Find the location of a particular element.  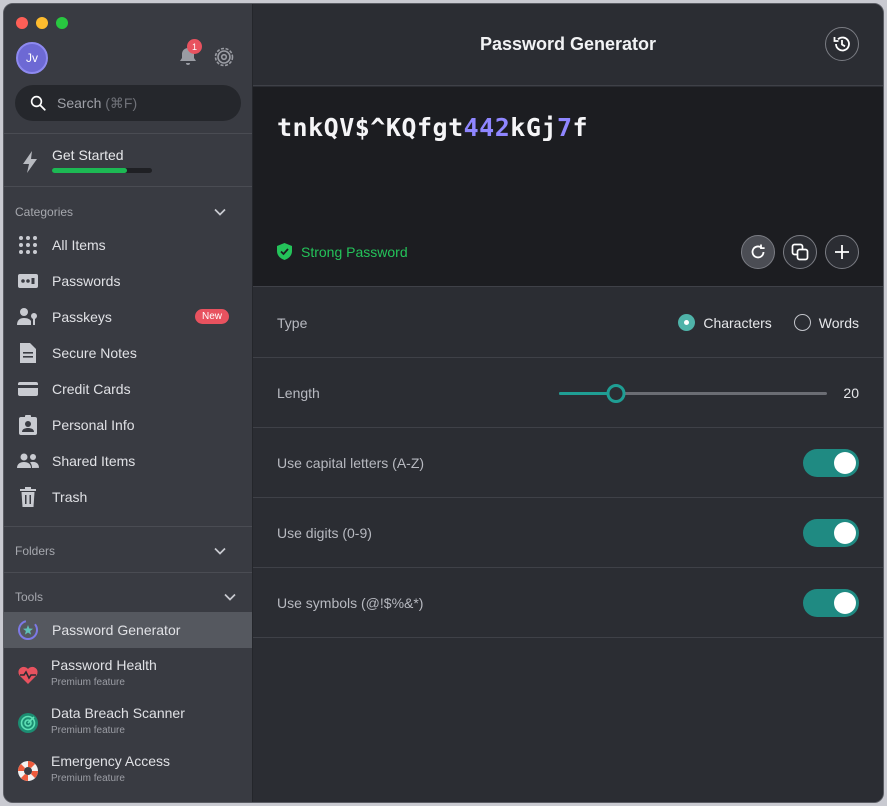

sidebar-item-credit-cards: Credit Cards is located at coordinates (128, 389).